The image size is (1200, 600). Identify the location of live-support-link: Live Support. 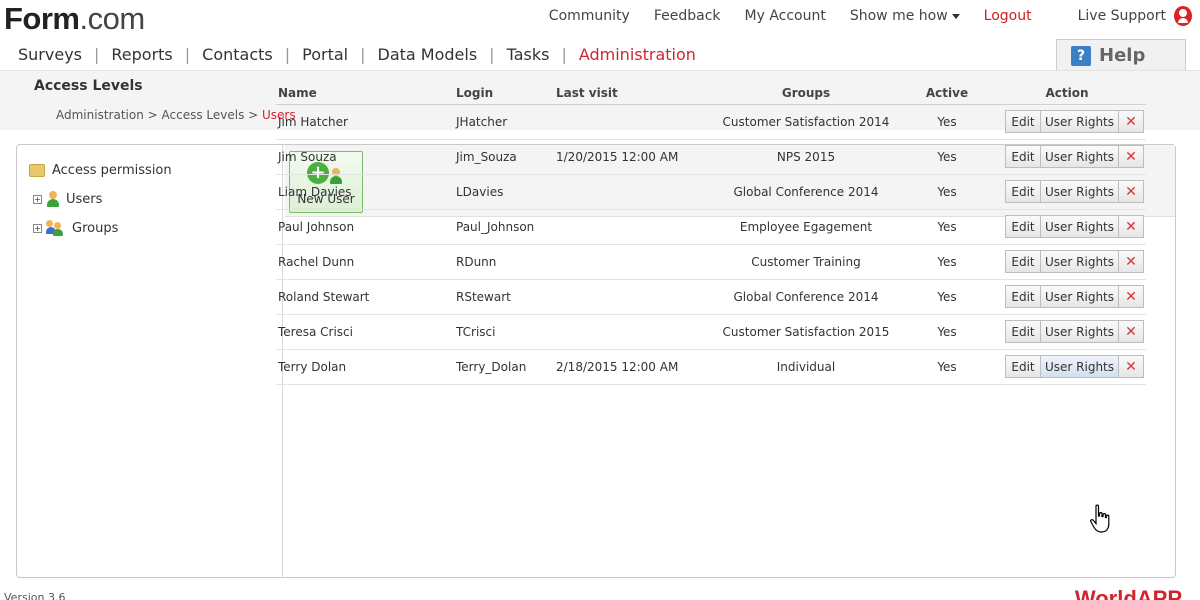
(1135, 16).